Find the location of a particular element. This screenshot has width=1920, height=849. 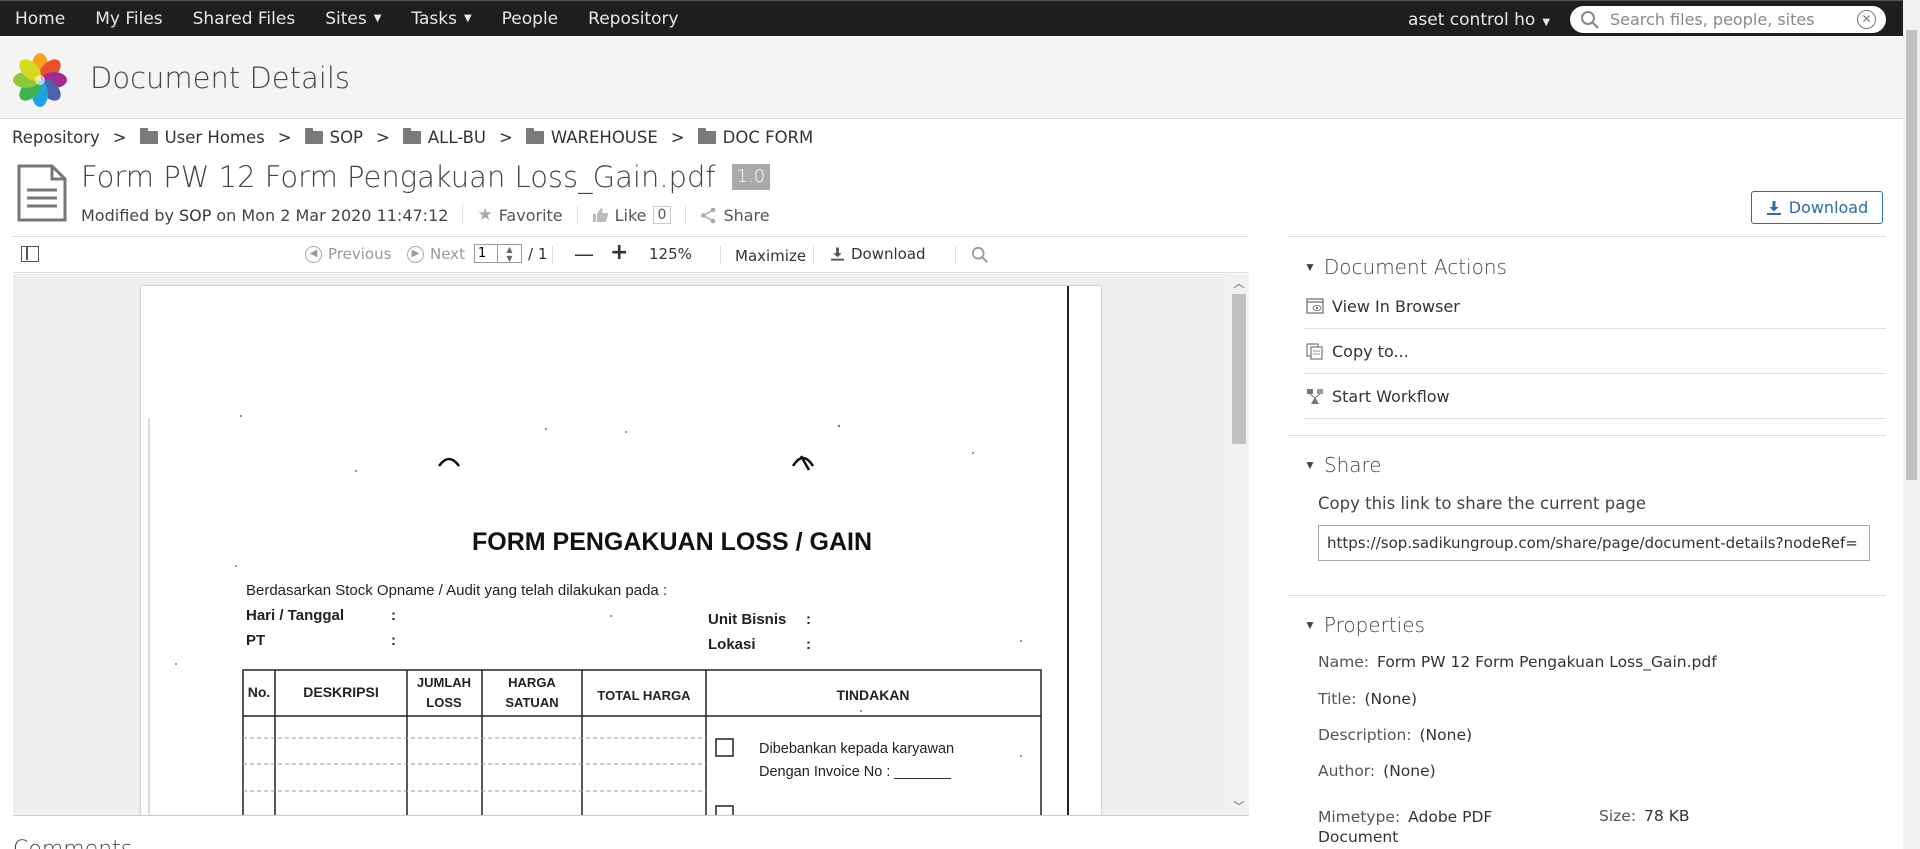

nav-people-label: People is located at coordinates (530, 18).